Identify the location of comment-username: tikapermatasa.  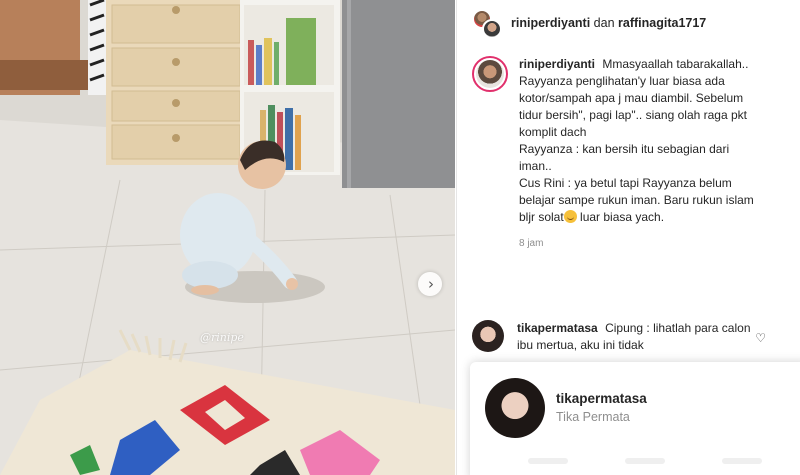
(557, 328).